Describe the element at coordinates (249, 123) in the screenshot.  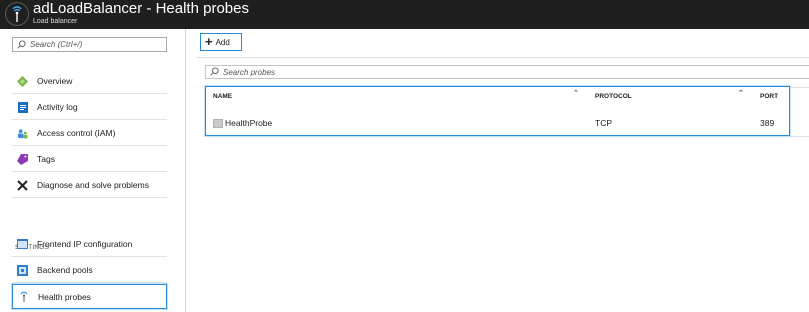
I see `probe-name: HealthProbe` at that location.